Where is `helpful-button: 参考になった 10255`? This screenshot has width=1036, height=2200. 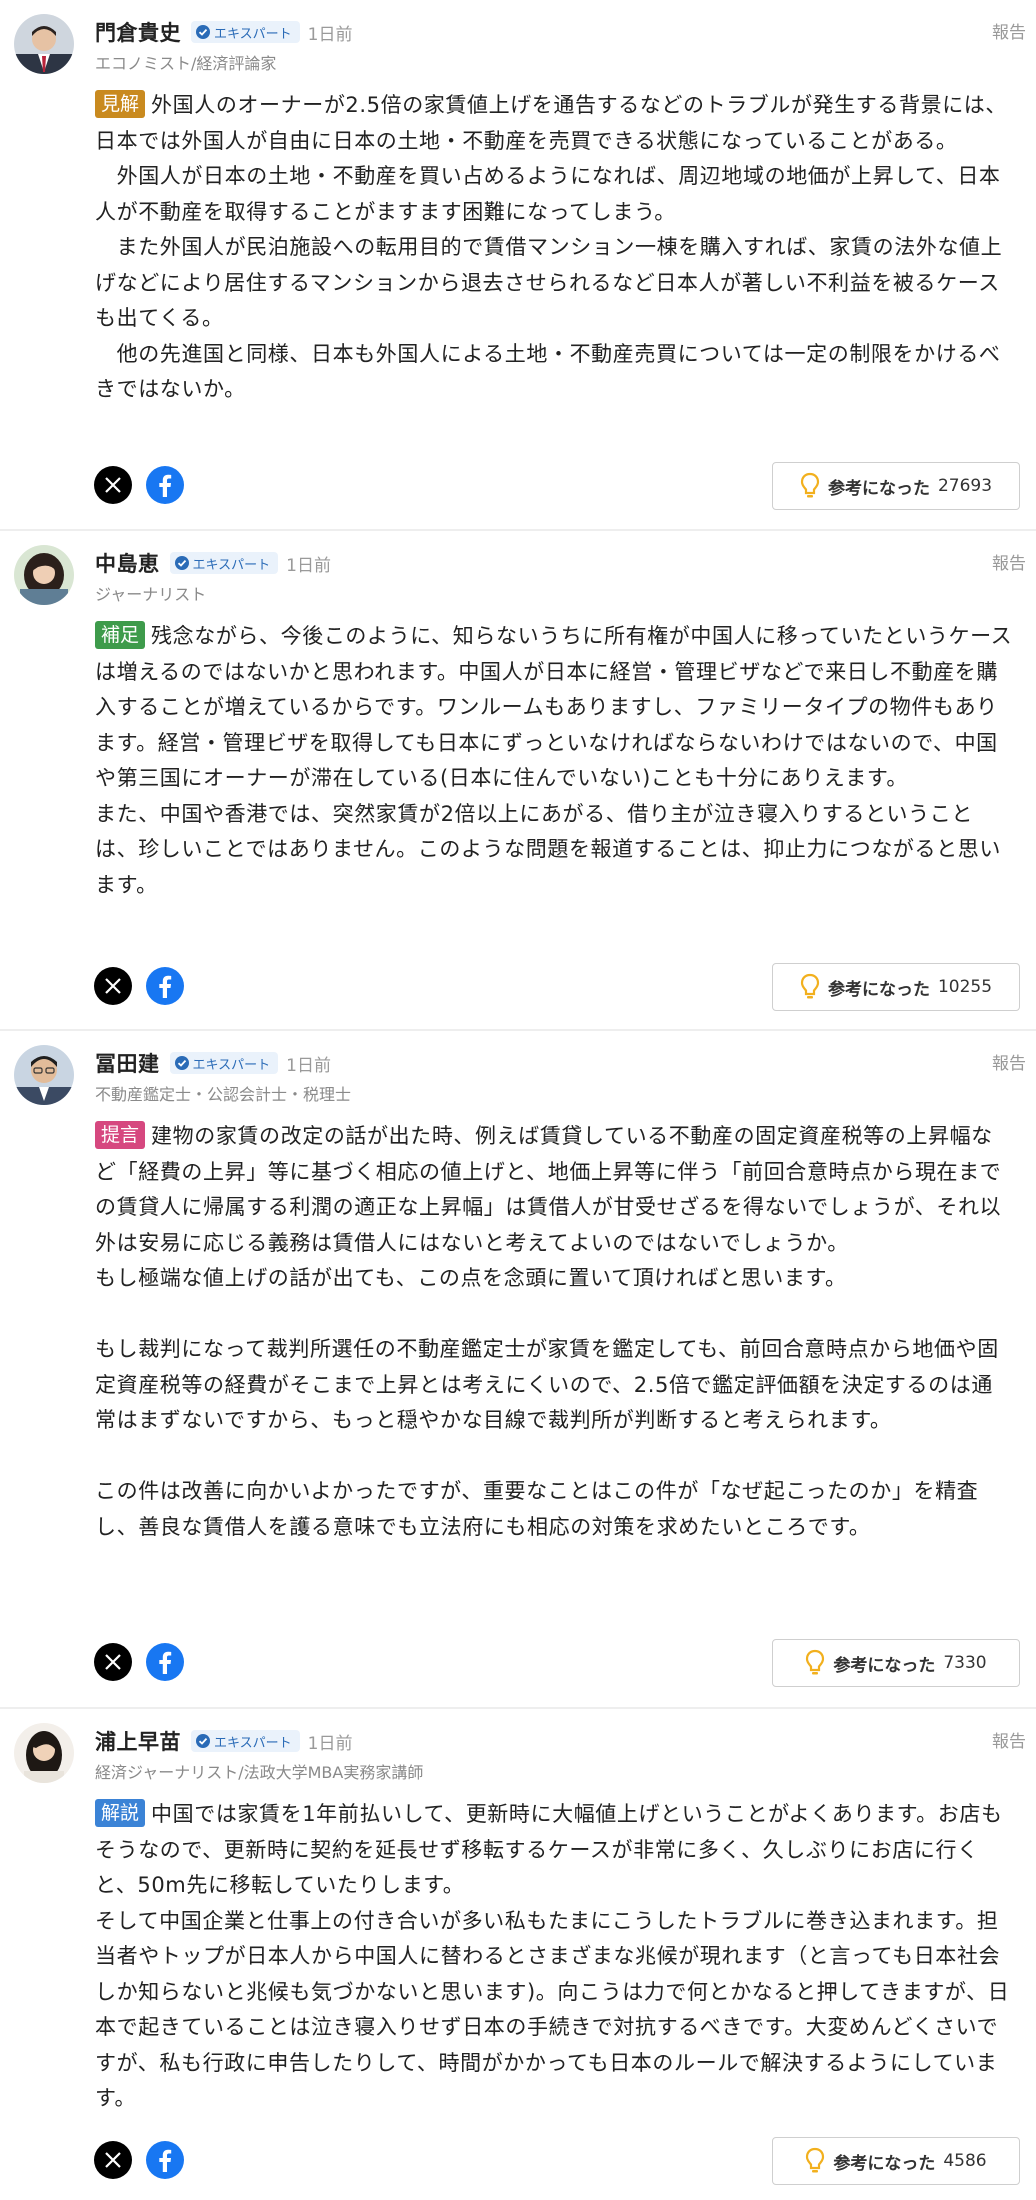 helpful-button: 参考になった 10255 is located at coordinates (896, 987).